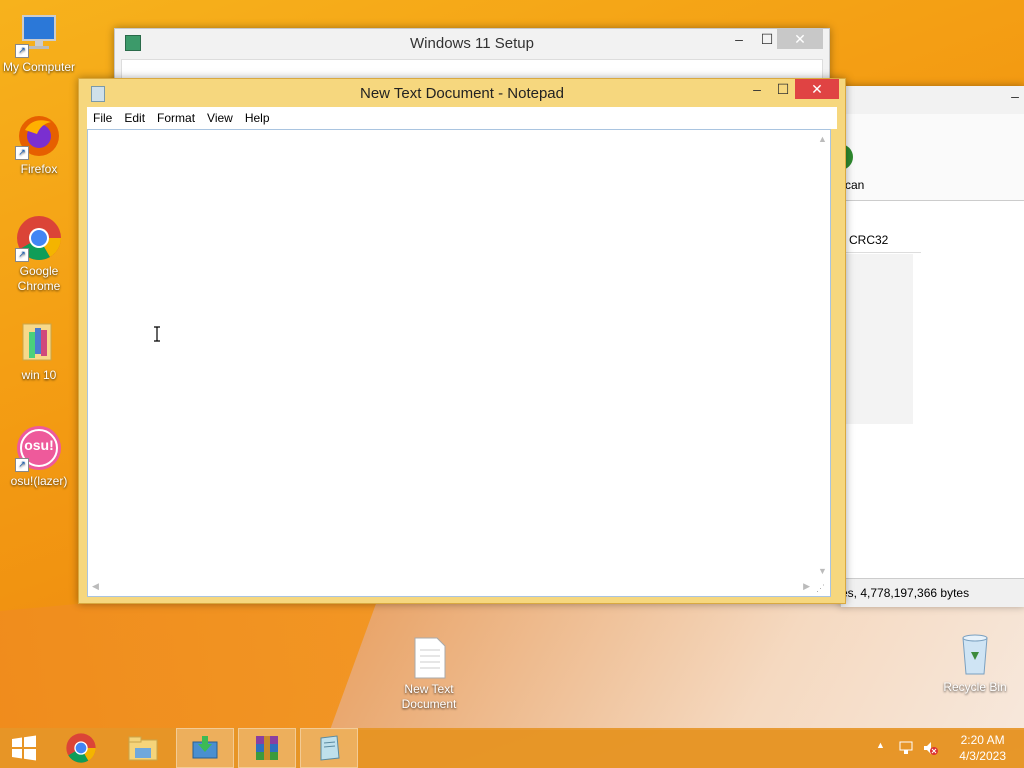  I want to click on menu-help: Help, so click(257, 118).